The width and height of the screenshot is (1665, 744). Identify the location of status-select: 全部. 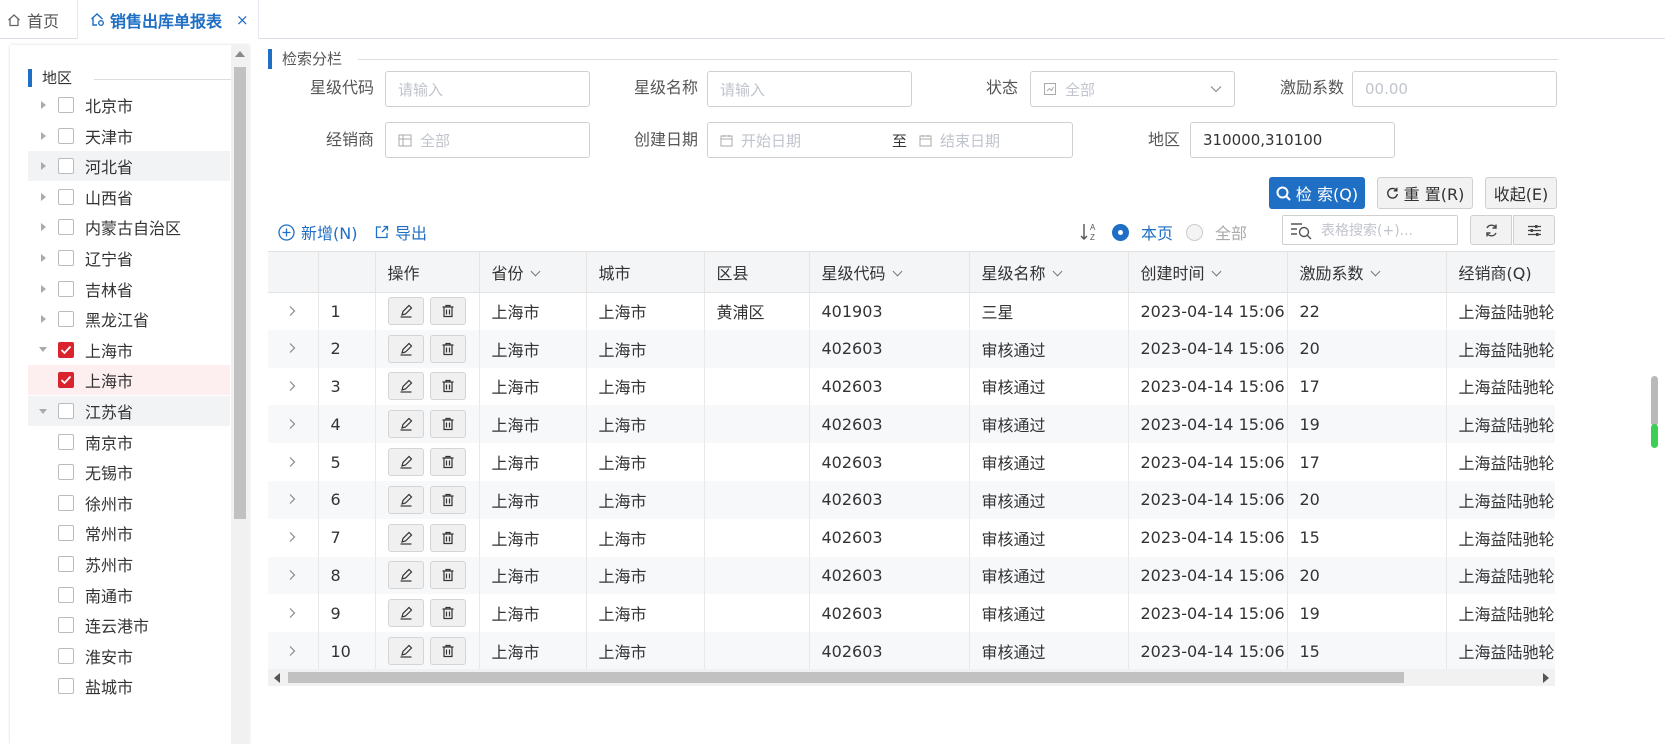
(1132, 89).